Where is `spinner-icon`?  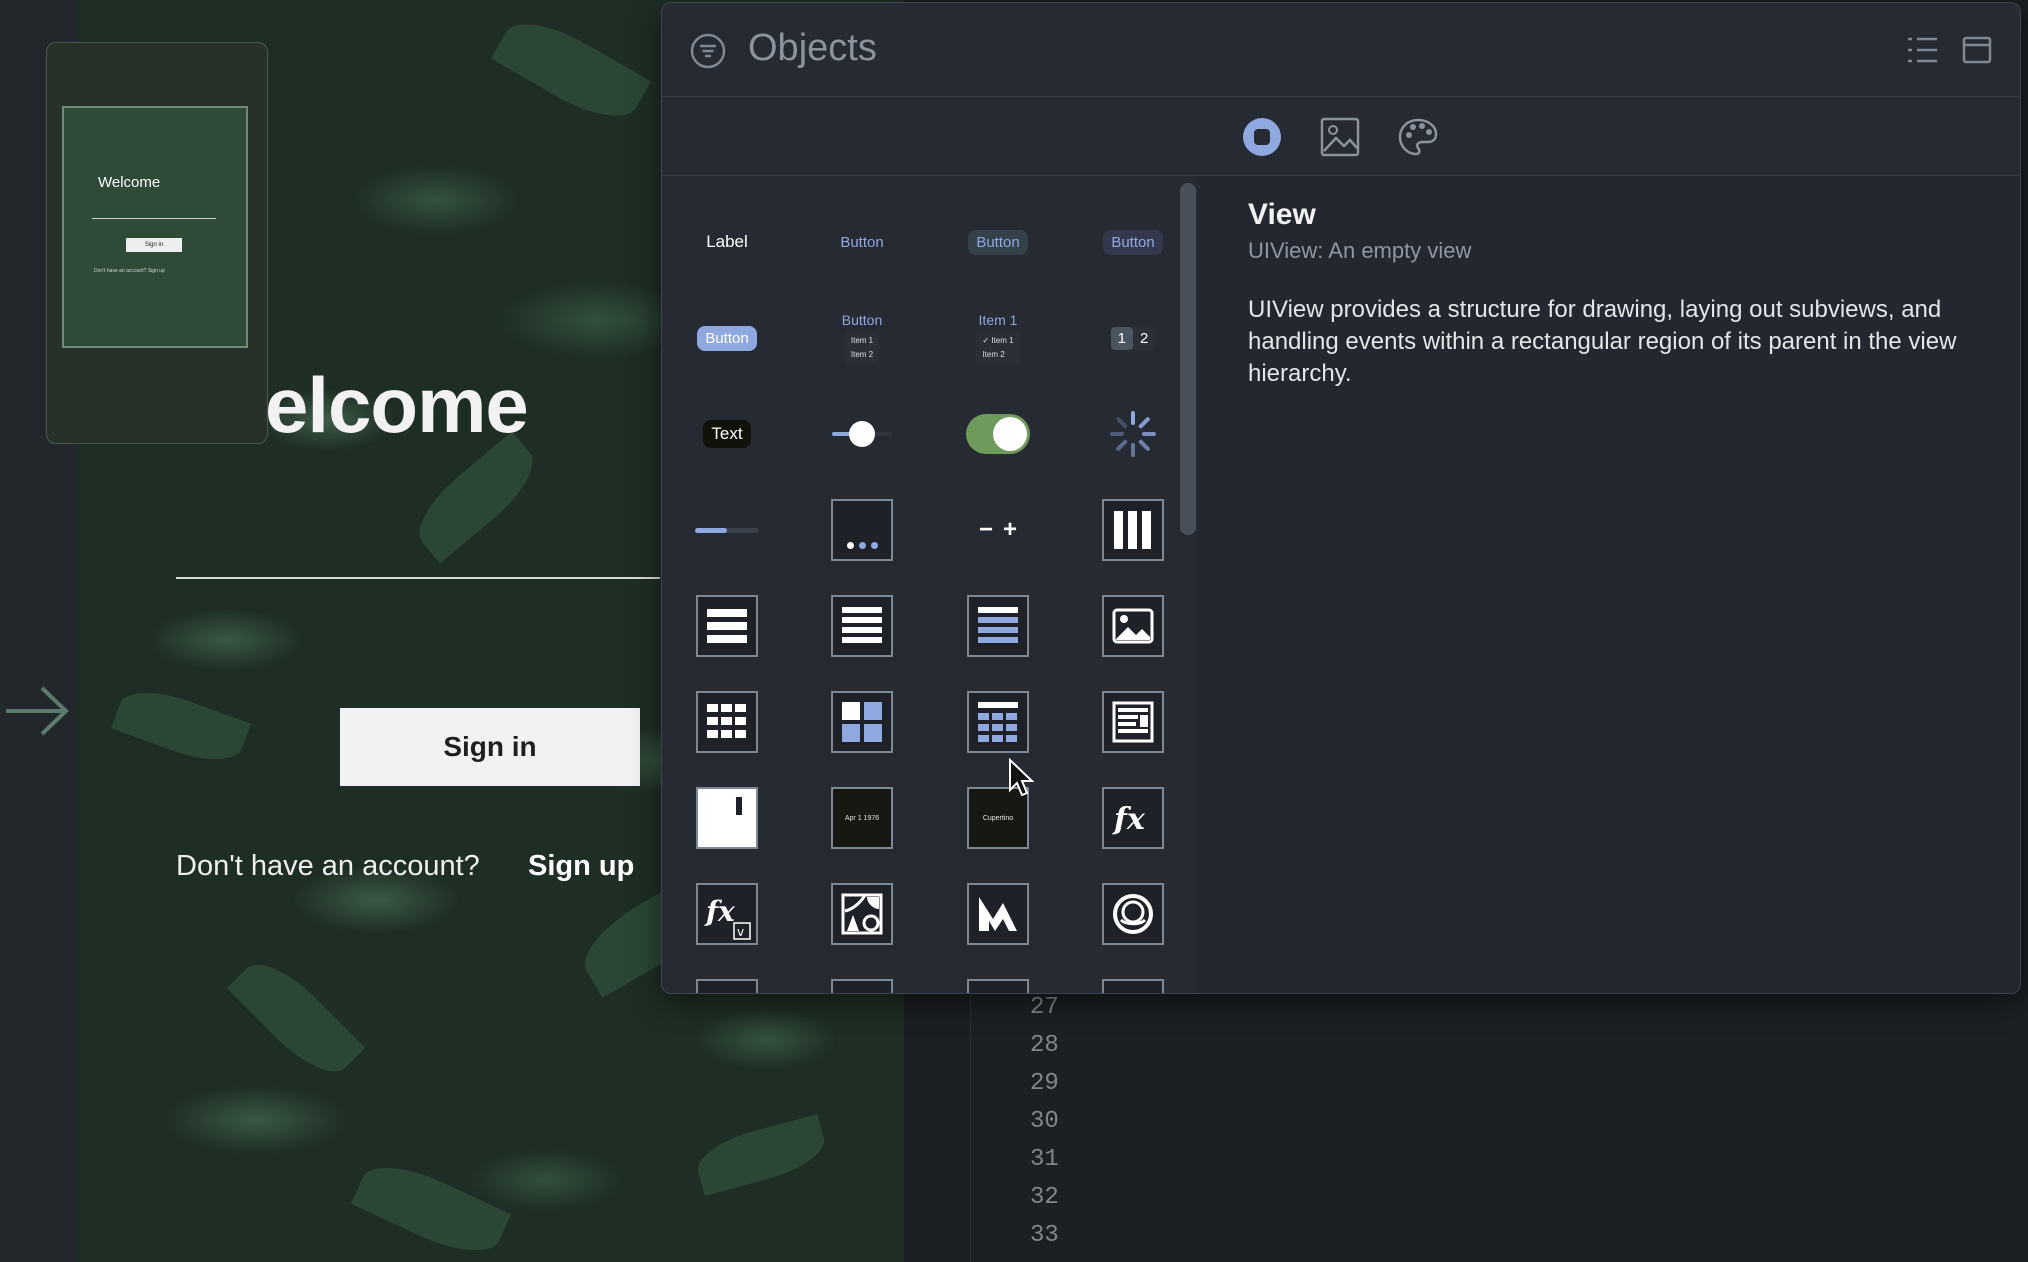
spinner-icon is located at coordinates (1133, 434).